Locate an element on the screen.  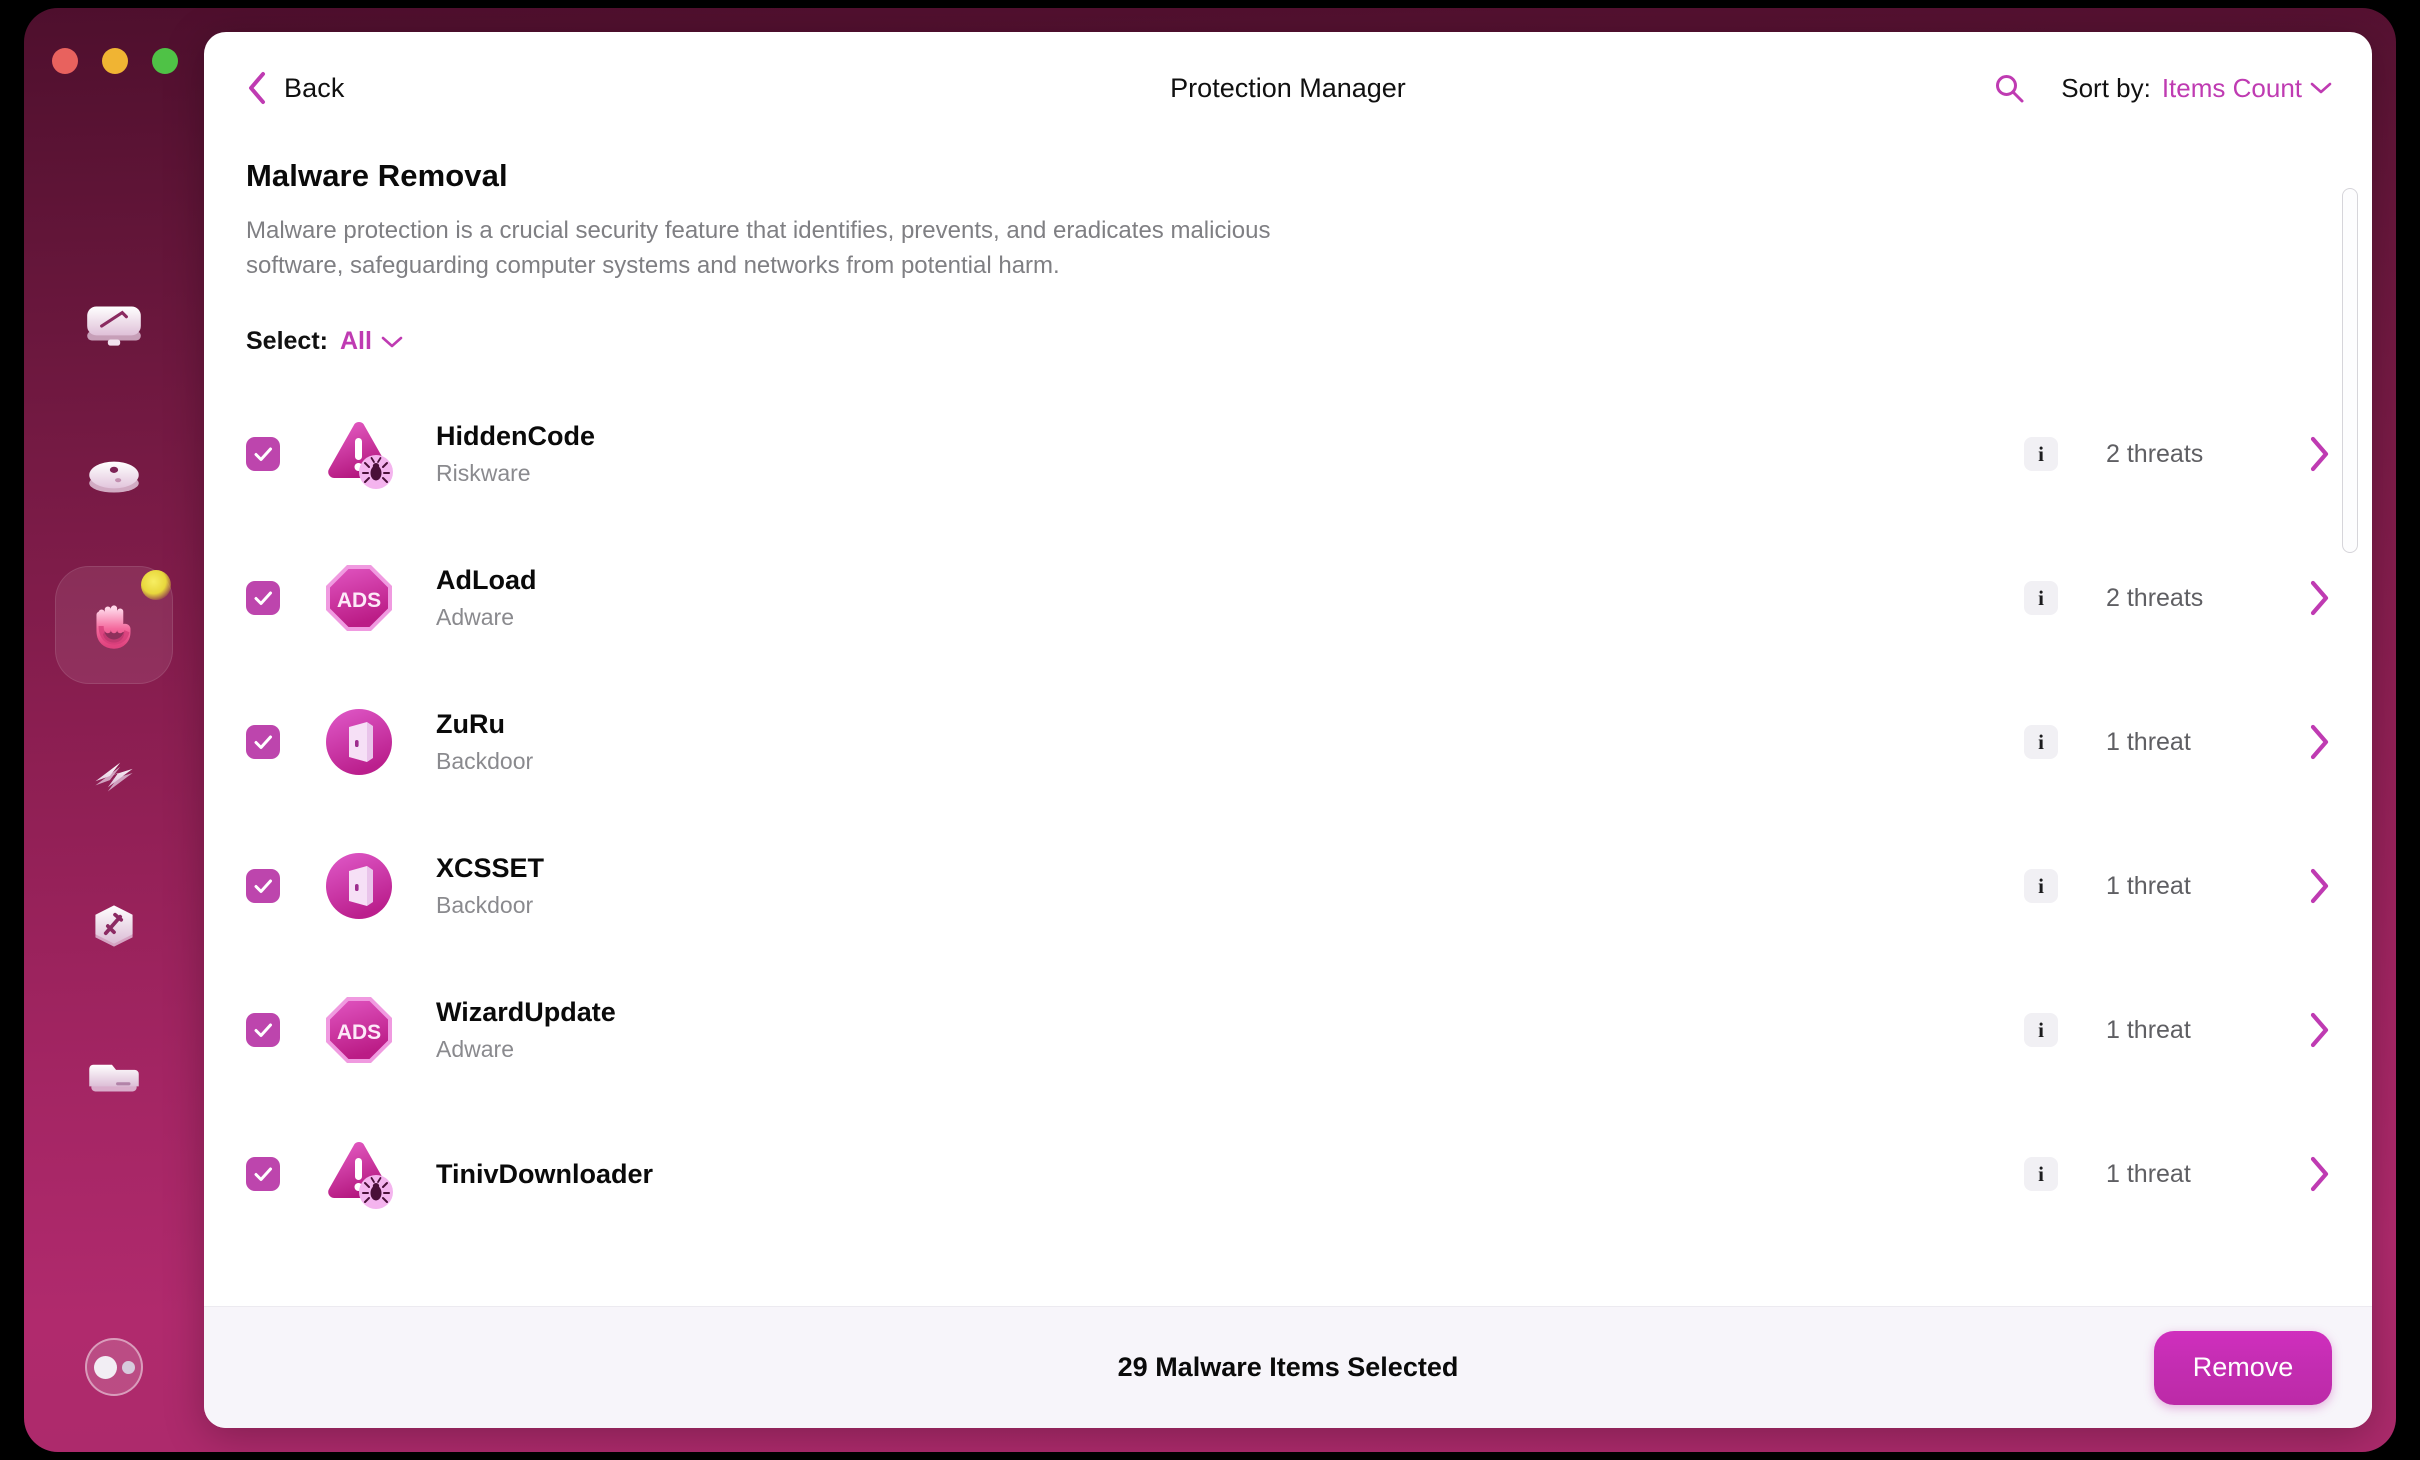
malware-row: HiddenCode Riskware i 2 threats is located at coordinates (1289, 454).